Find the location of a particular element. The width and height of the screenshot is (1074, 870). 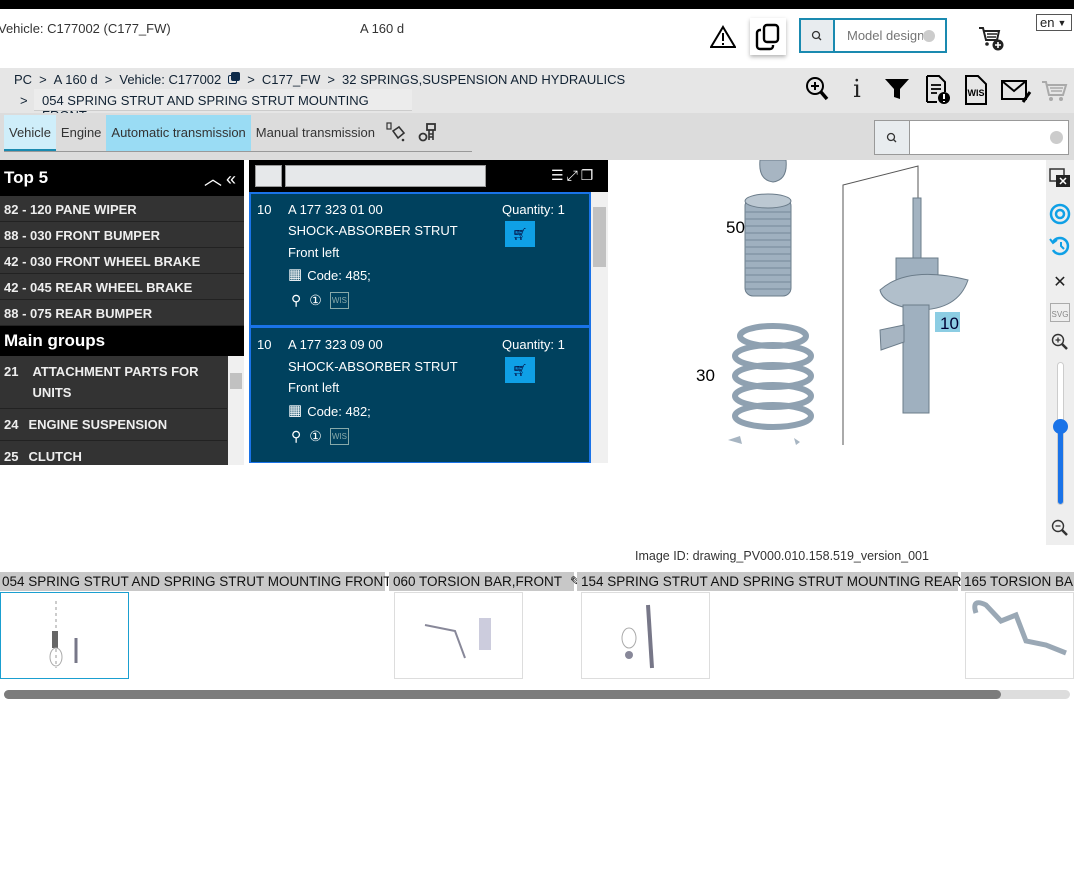

main-group-item: 21 ATTACHMENT PARTS FOR UNITS is located at coordinates (113, 382).